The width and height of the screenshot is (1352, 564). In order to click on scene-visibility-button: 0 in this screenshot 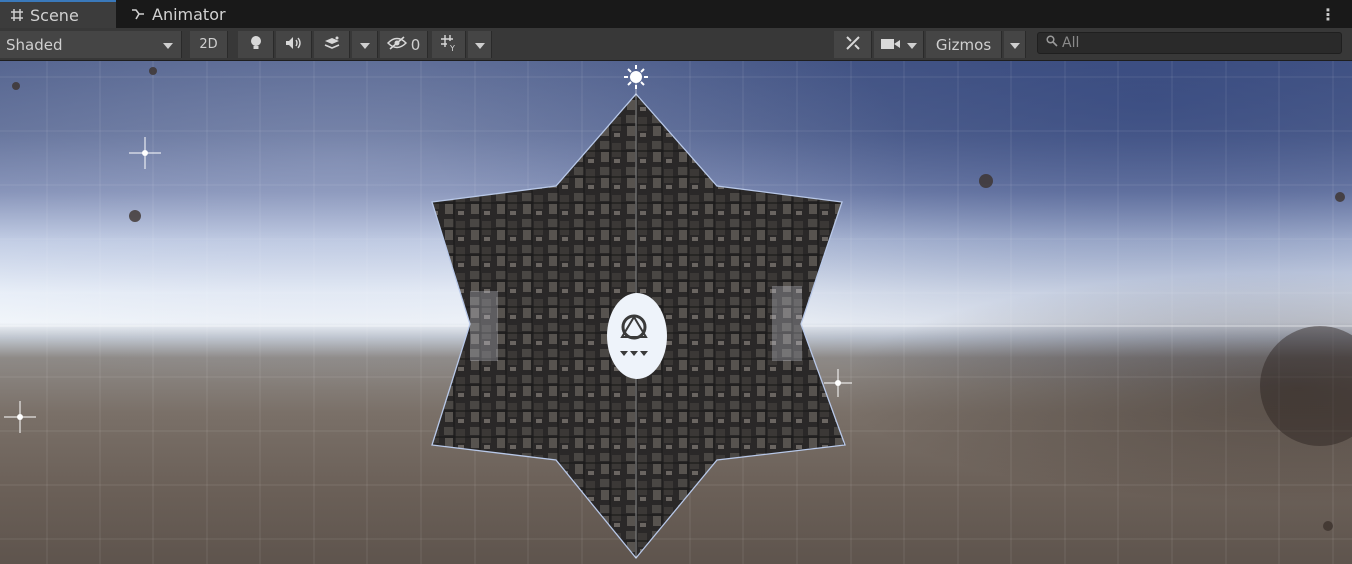, I will do `click(404, 44)`.